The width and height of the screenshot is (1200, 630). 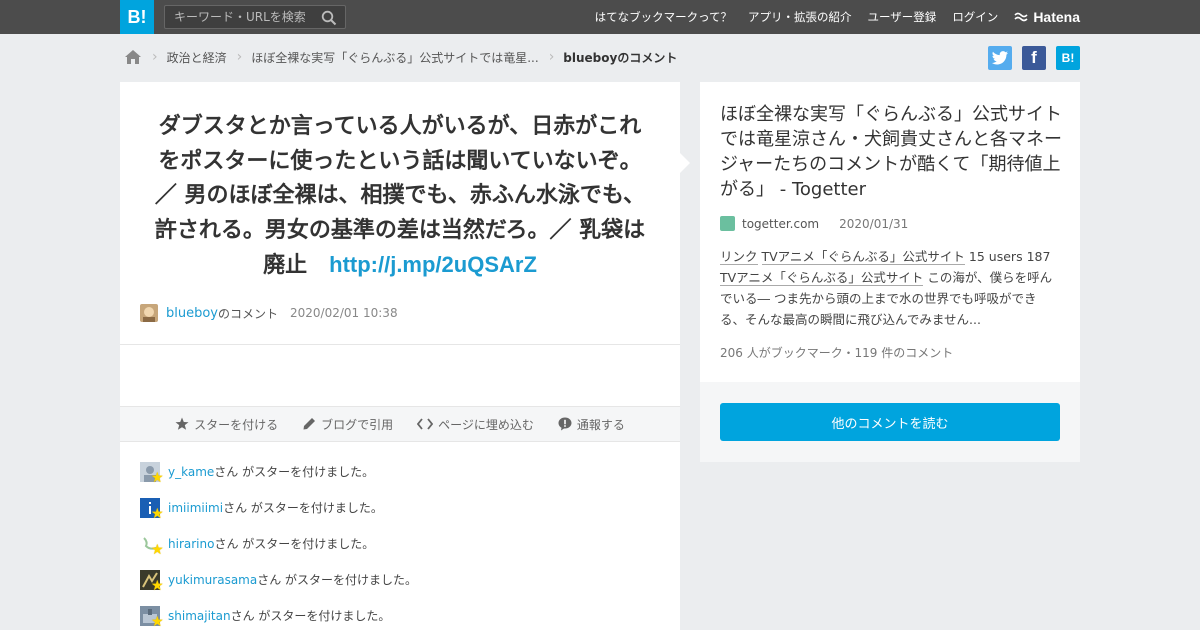 What do you see at coordinates (400, 588) in the screenshot?
I see `star-item: ★ yukimurasama さん がスターを付けました。` at bounding box center [400, 588].